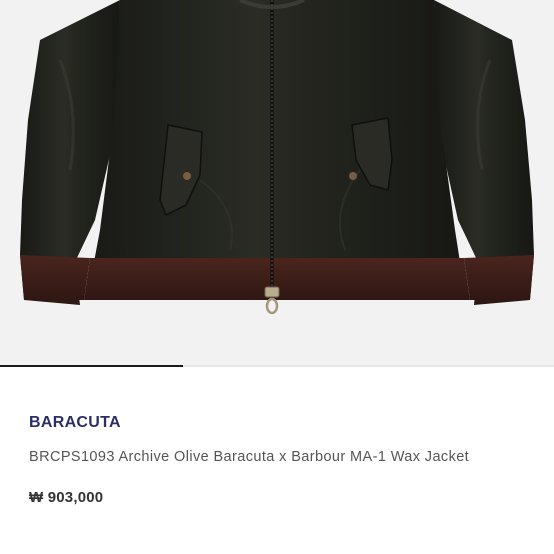 This screenshot has height=554, width=554. What do you see at coordinates (75, 423) in the screenshot?
I see `brand-name: BARACUTA` at bounding box center [75, 423].